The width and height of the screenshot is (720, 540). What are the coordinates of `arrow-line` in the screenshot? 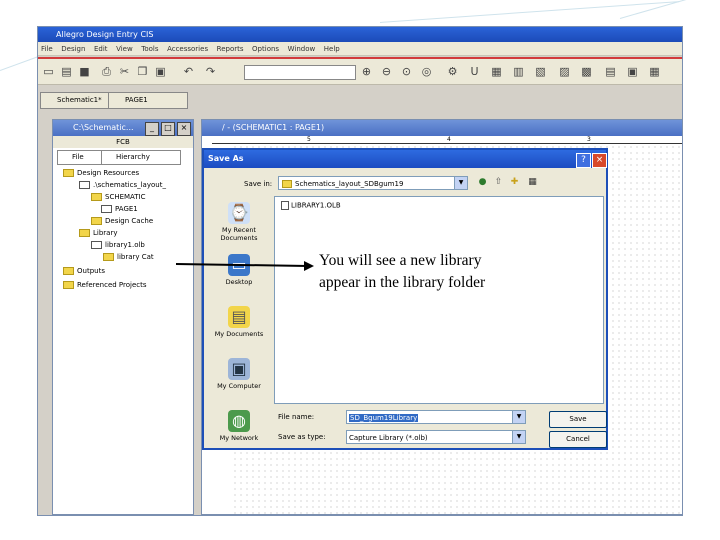 It's located at (242, 265).